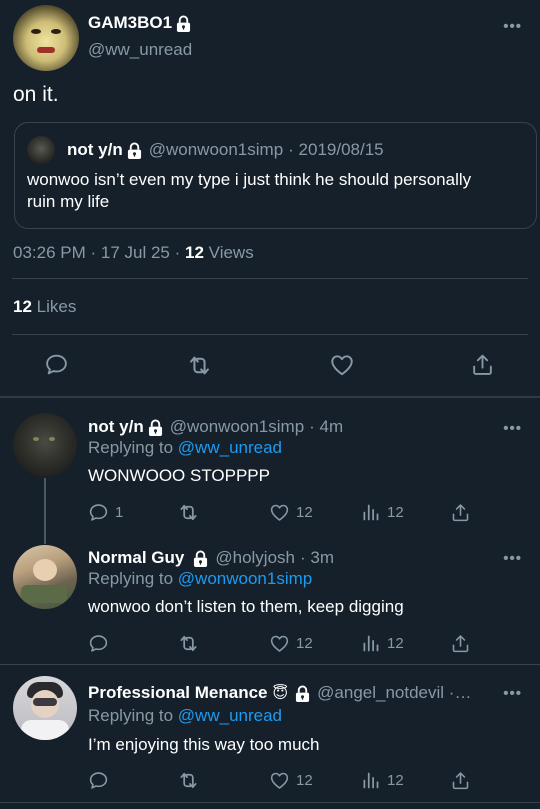  What do you see at coordinates (136, 558) in the screenshot?
I see `reply-display-name: Normal Guy` at bounding box center [136, 558].